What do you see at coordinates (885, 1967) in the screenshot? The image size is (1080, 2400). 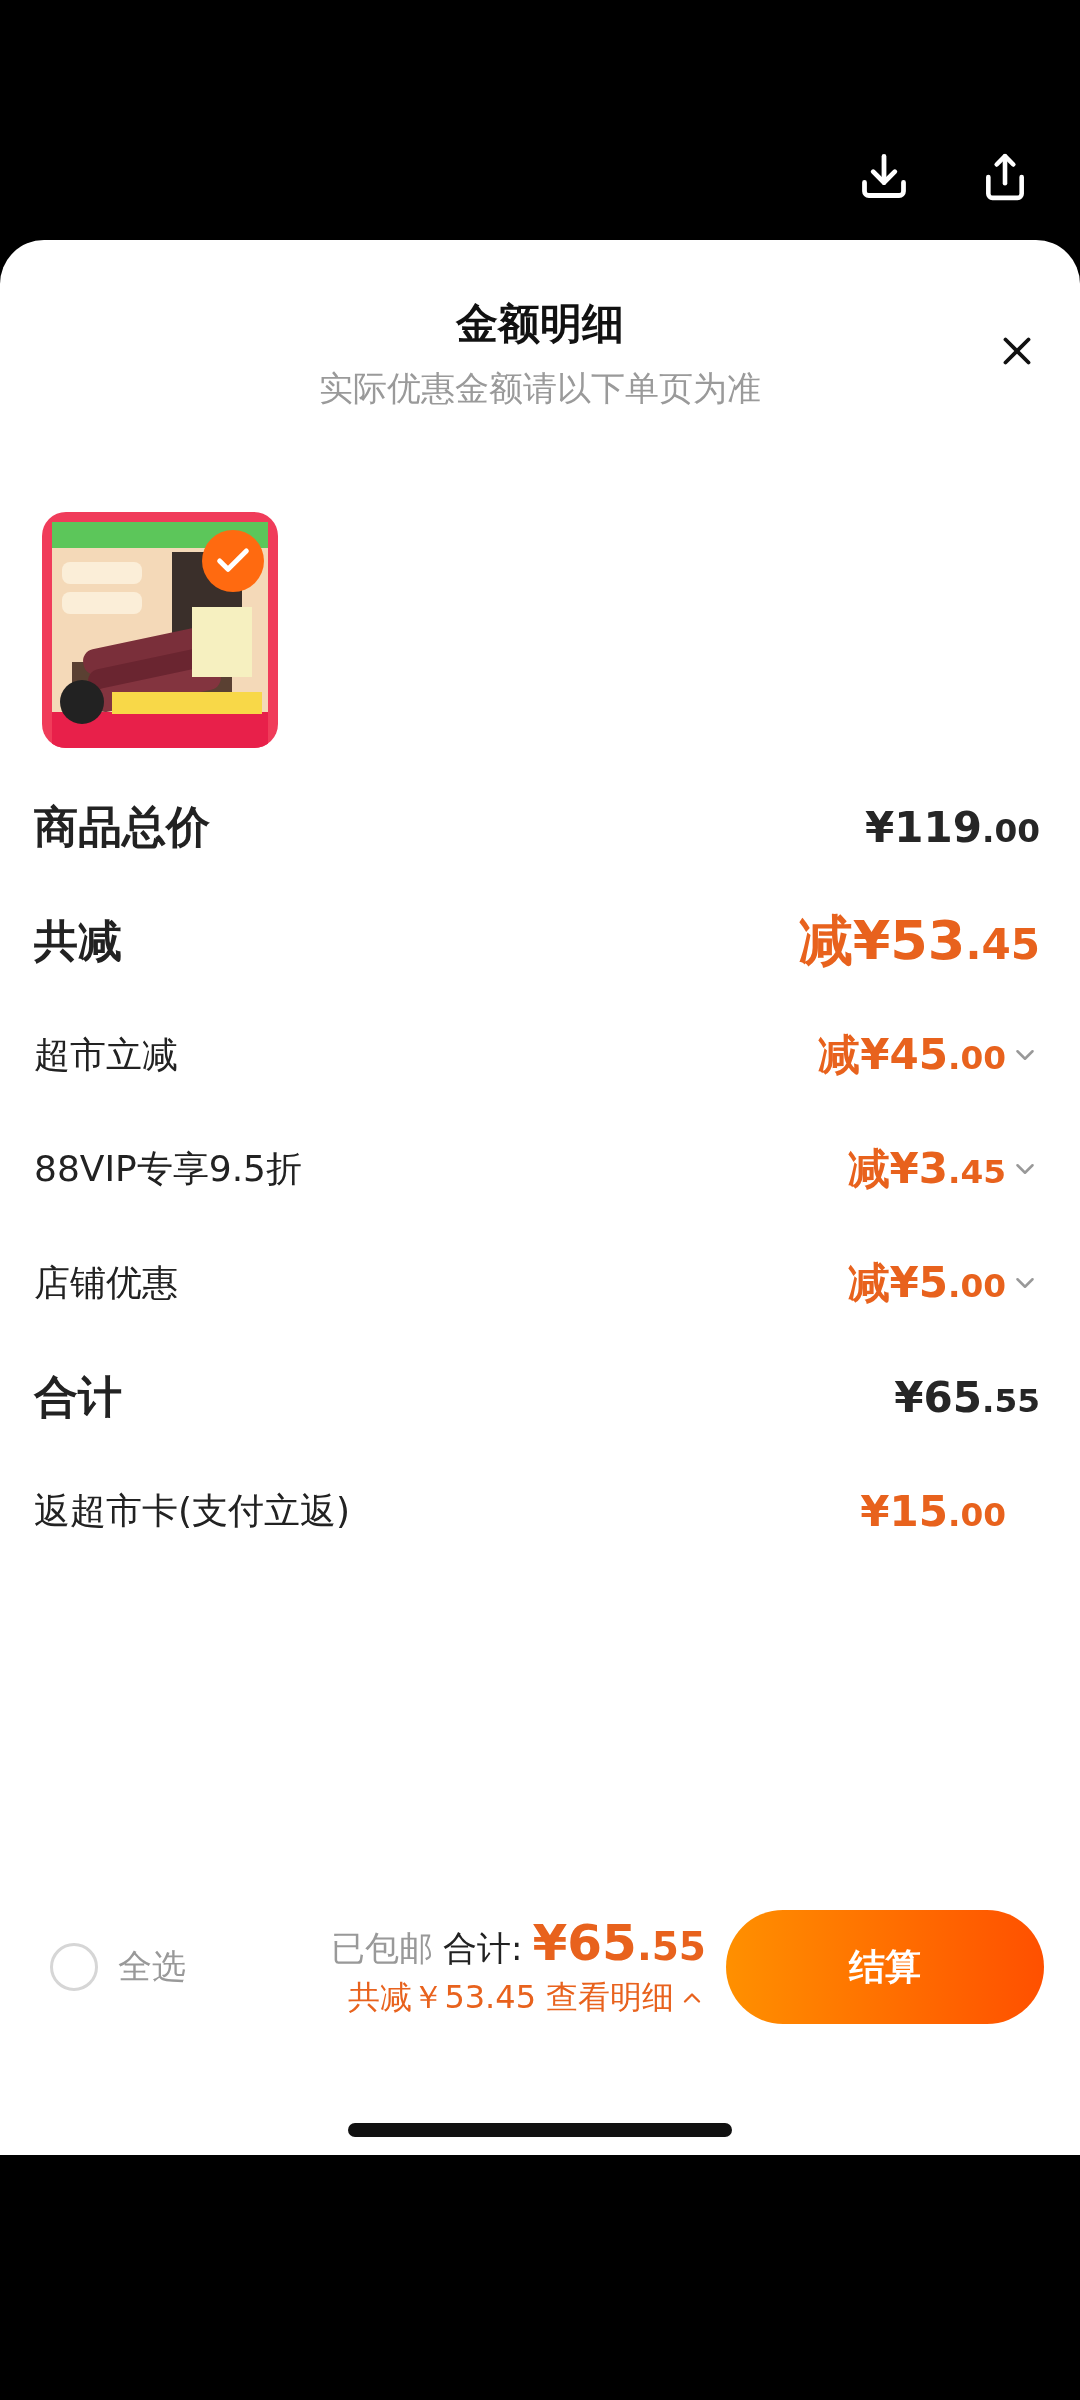 I see `checkout-button: 结算` at bounding box center [885, 1967].